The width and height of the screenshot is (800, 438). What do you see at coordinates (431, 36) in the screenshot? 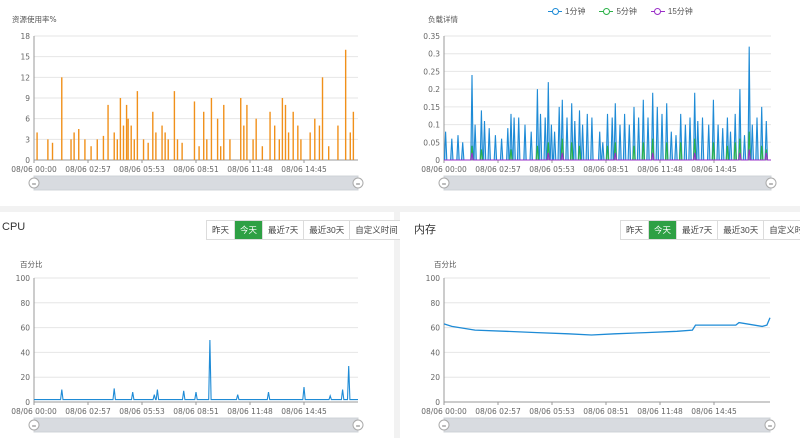
I see `y-tick-label: 0.35` at bounding box center [431, 36].